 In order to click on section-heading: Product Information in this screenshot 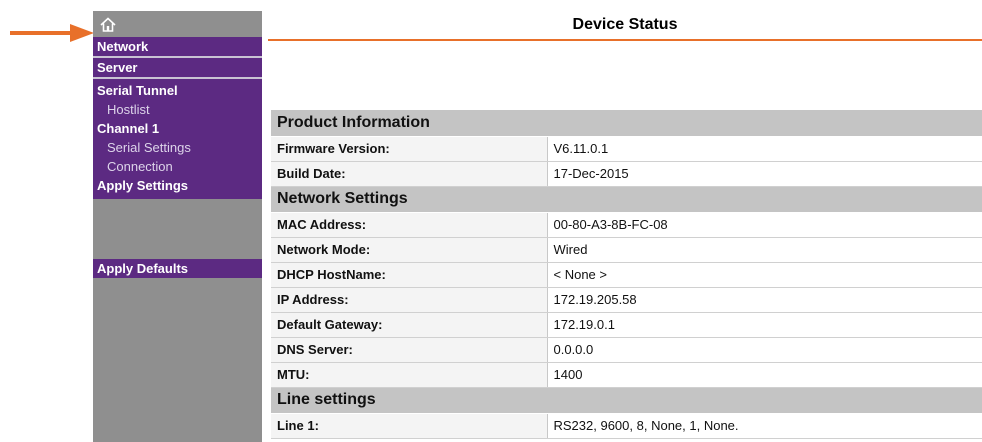, I will do `click(626, 123)`.